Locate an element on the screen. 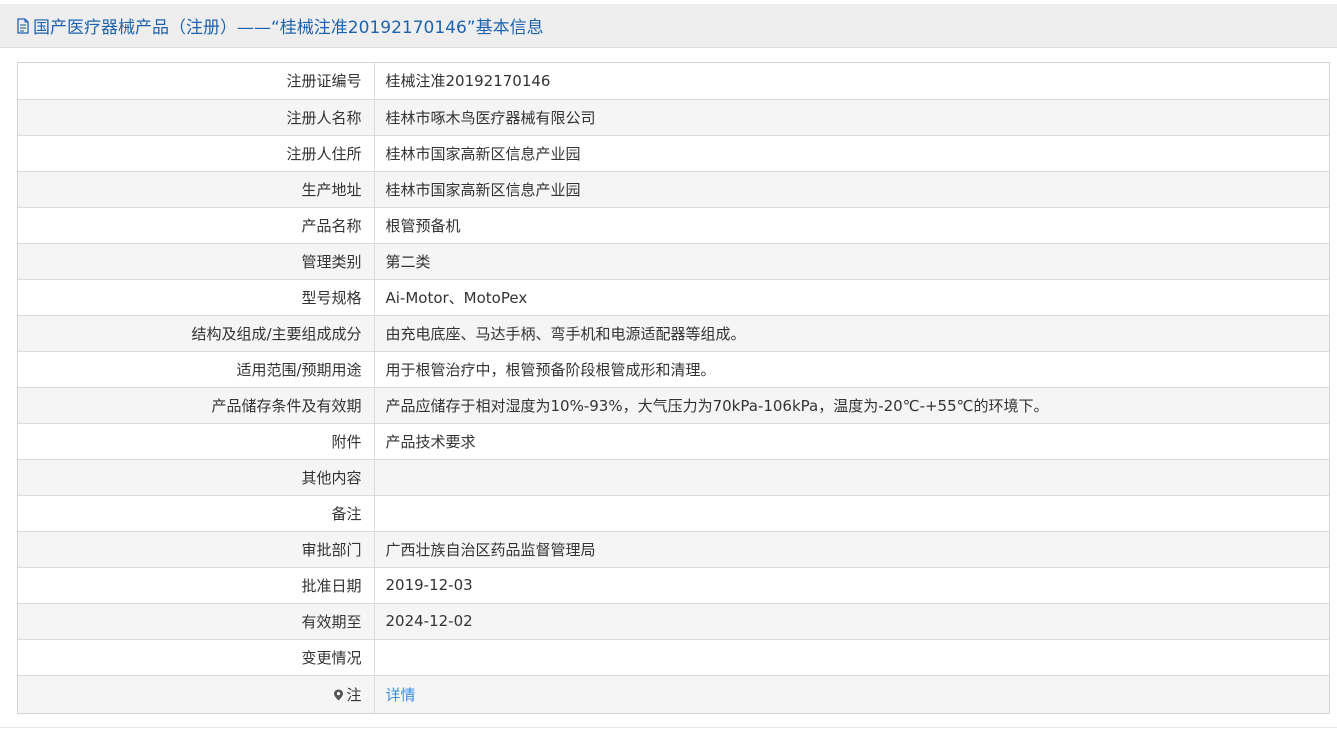  table-row: 审批部门 广西壮族自治区药品监督管理局 is located at coordinates (673, 549).